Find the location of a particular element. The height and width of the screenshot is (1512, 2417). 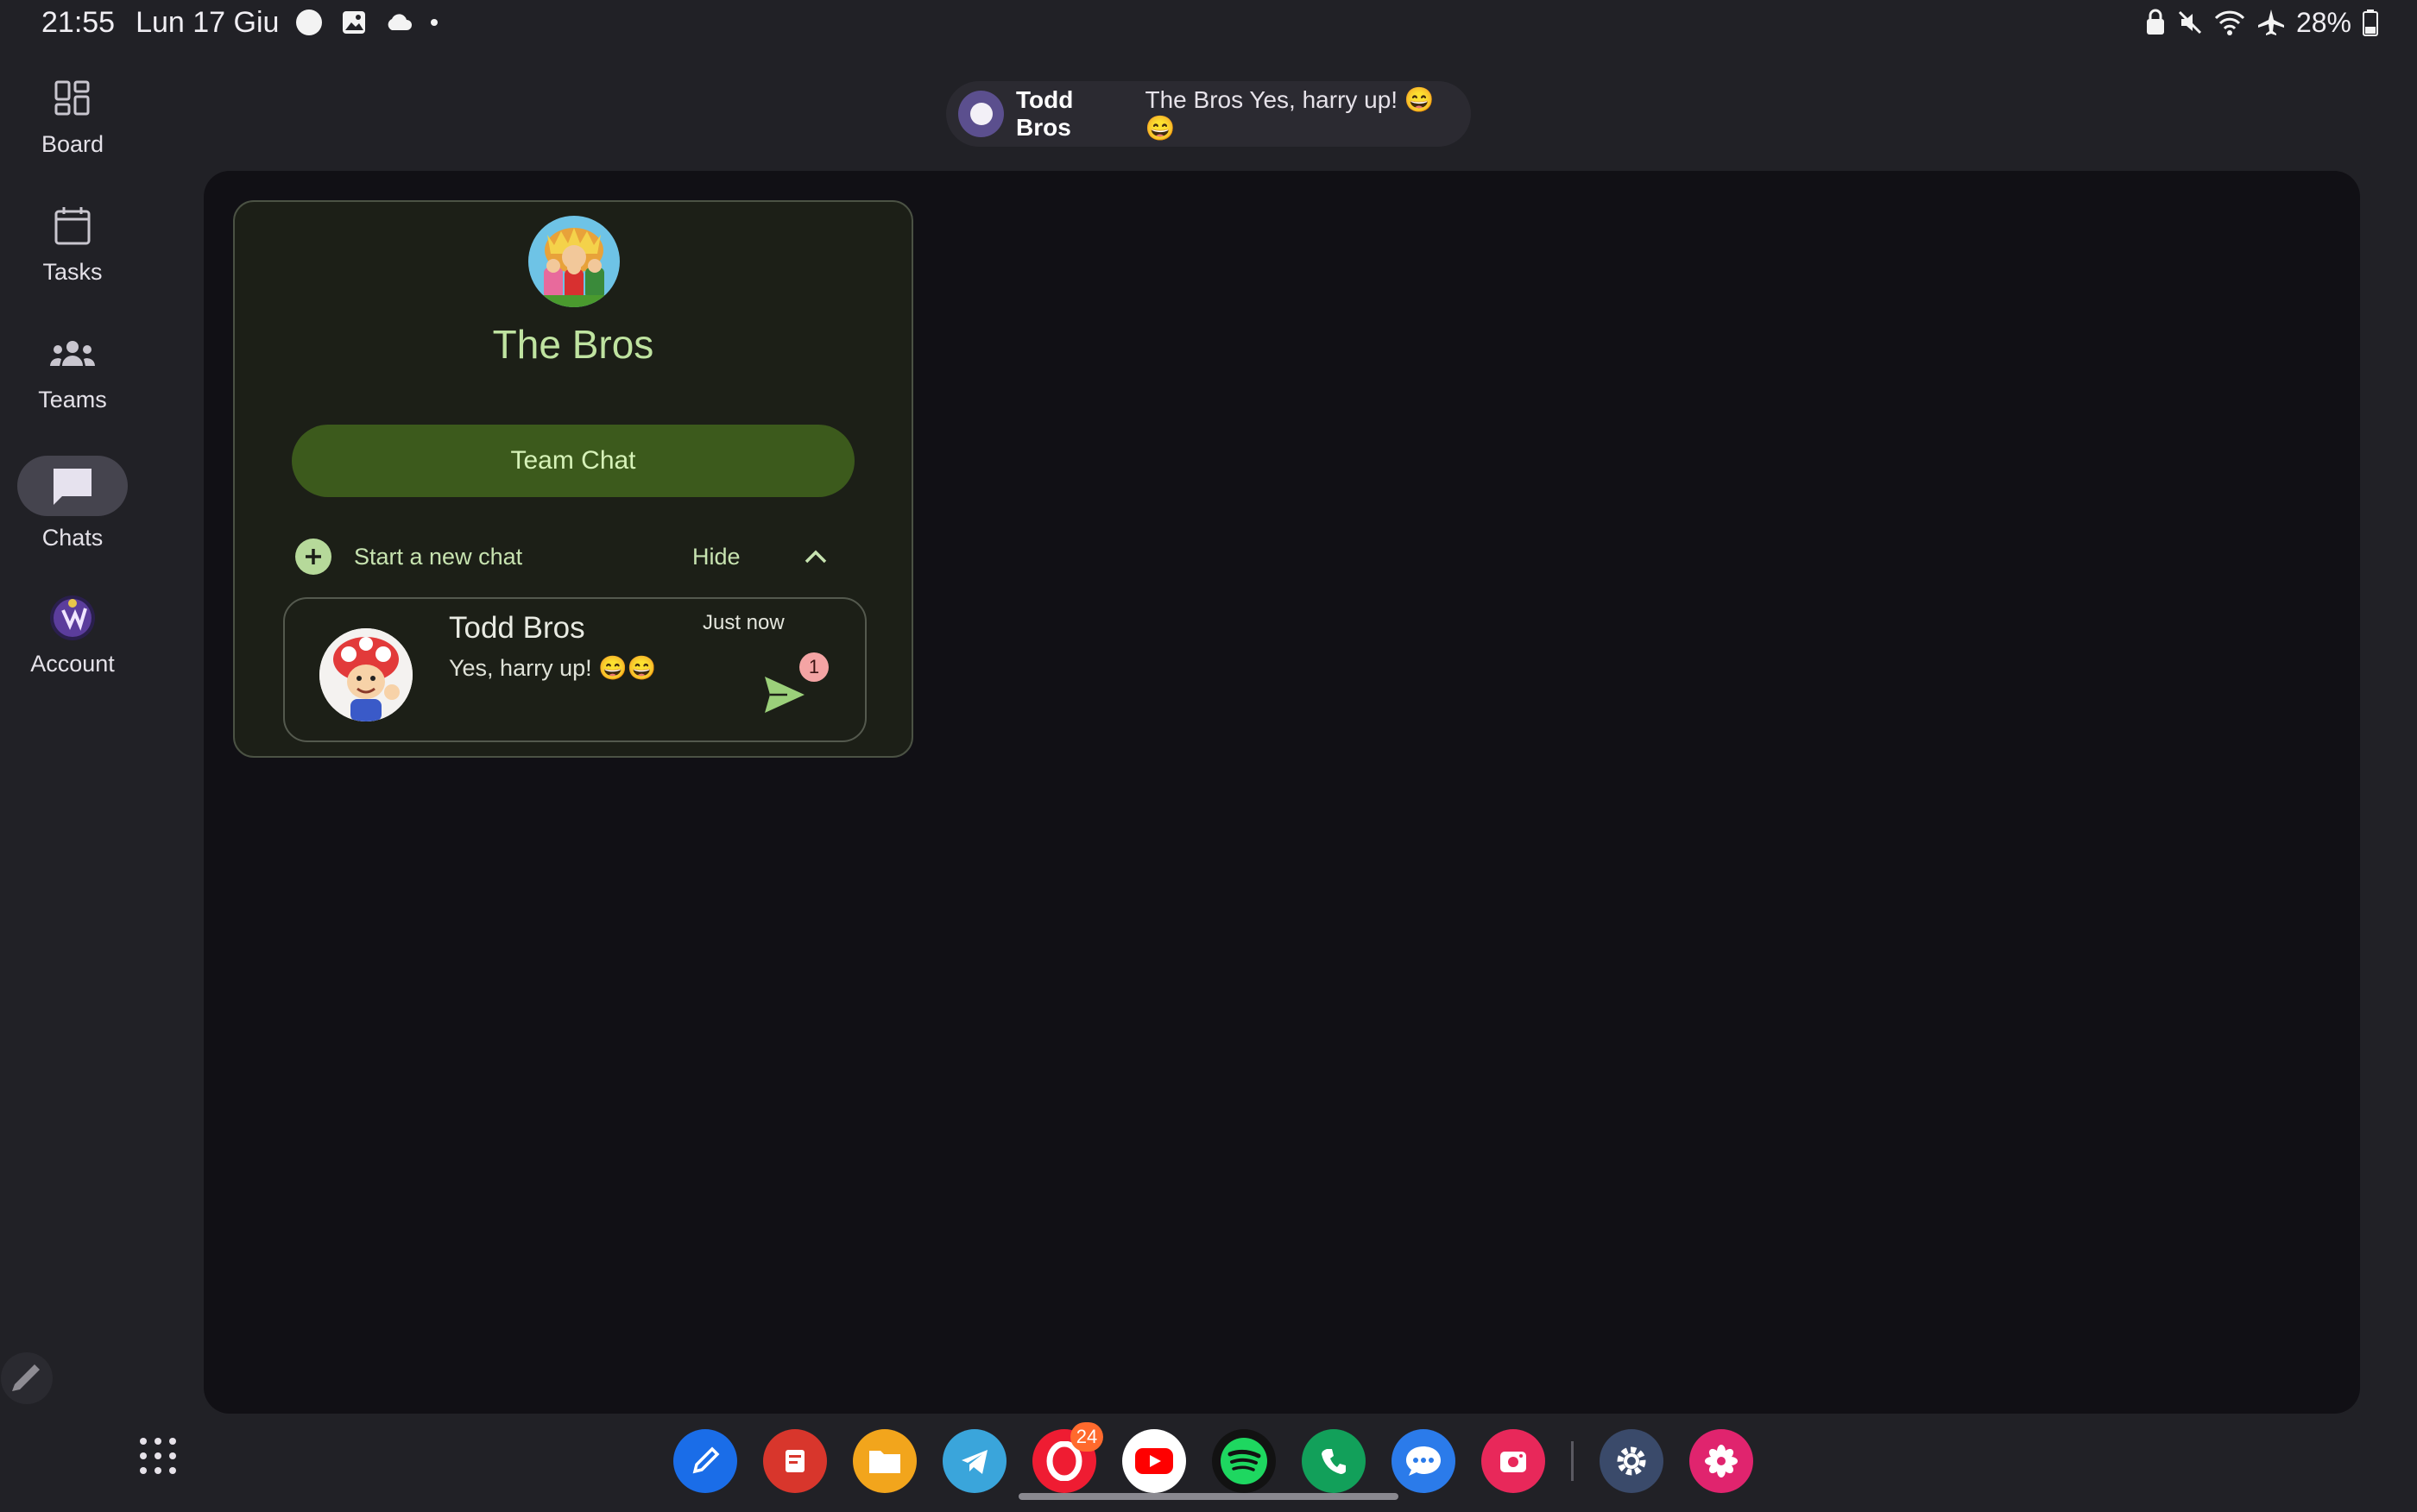

opera-notification-badge: 24 is located at coordinates (1086, 1437).